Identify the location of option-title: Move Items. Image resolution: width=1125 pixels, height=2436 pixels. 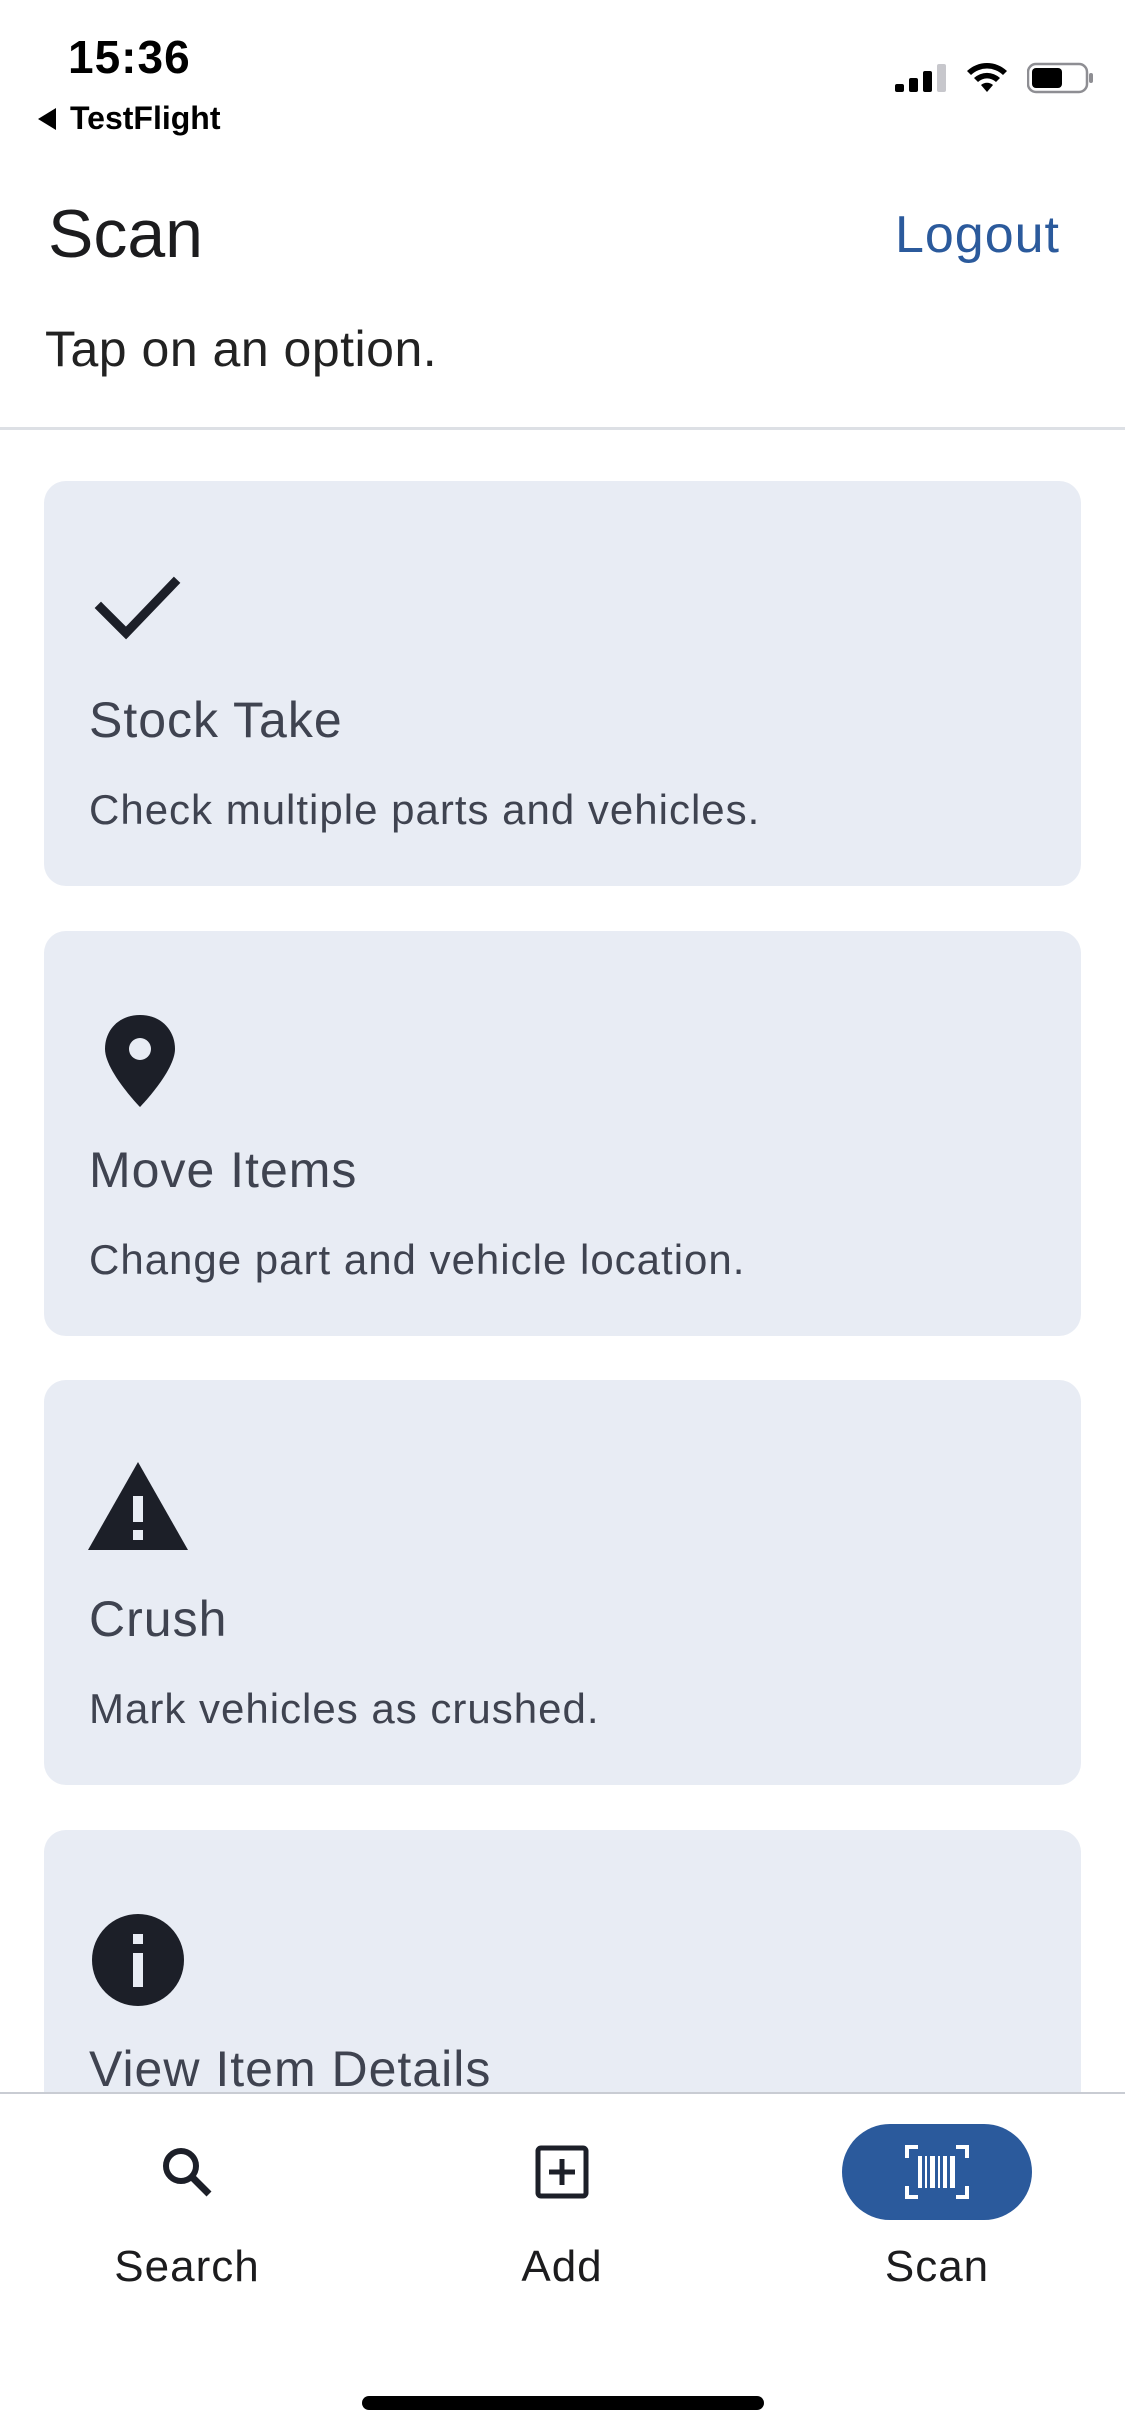
(223, 1170).